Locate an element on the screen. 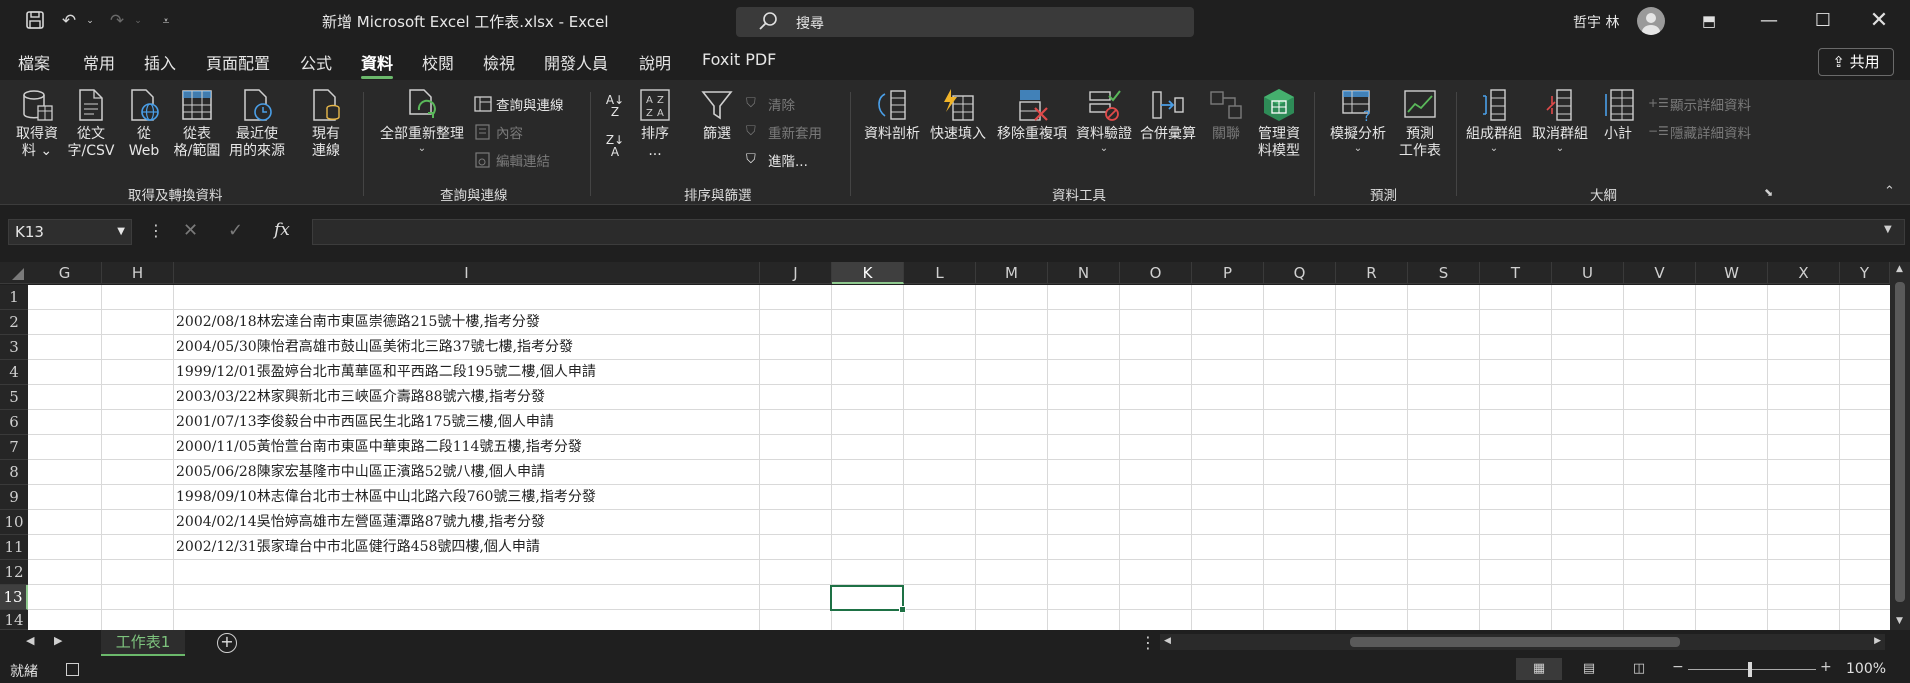 This screenshot has width=1910, height=683. column-header-v: V is located at coordinates (1660, 273).